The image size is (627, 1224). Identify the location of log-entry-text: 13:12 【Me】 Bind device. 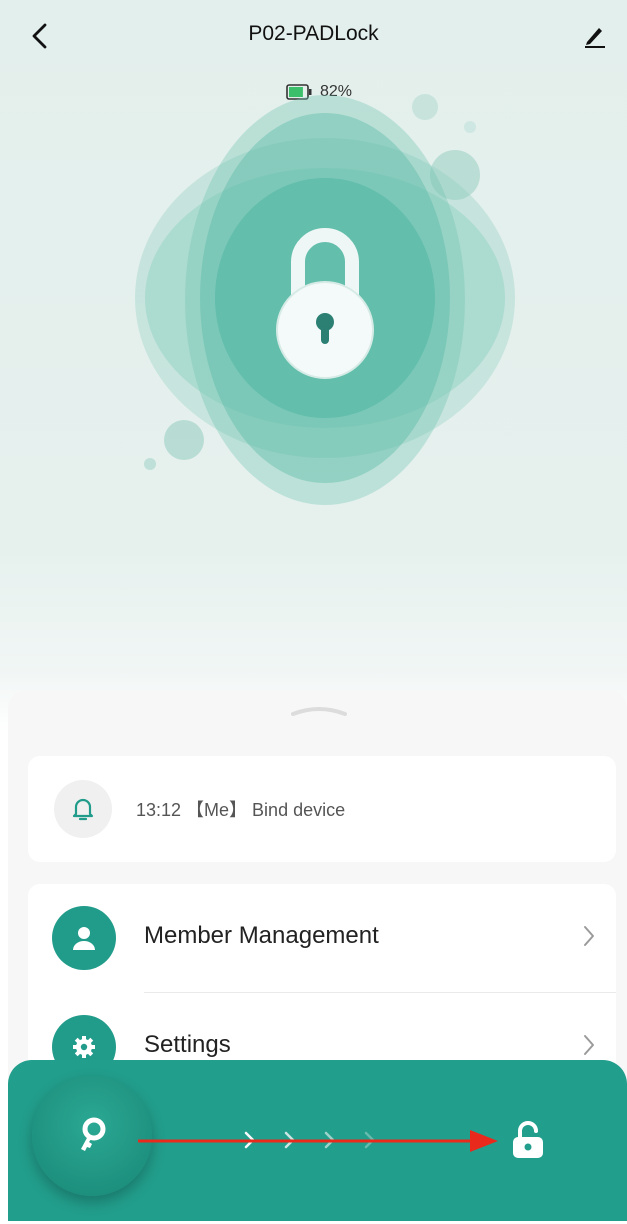
(241, 810).